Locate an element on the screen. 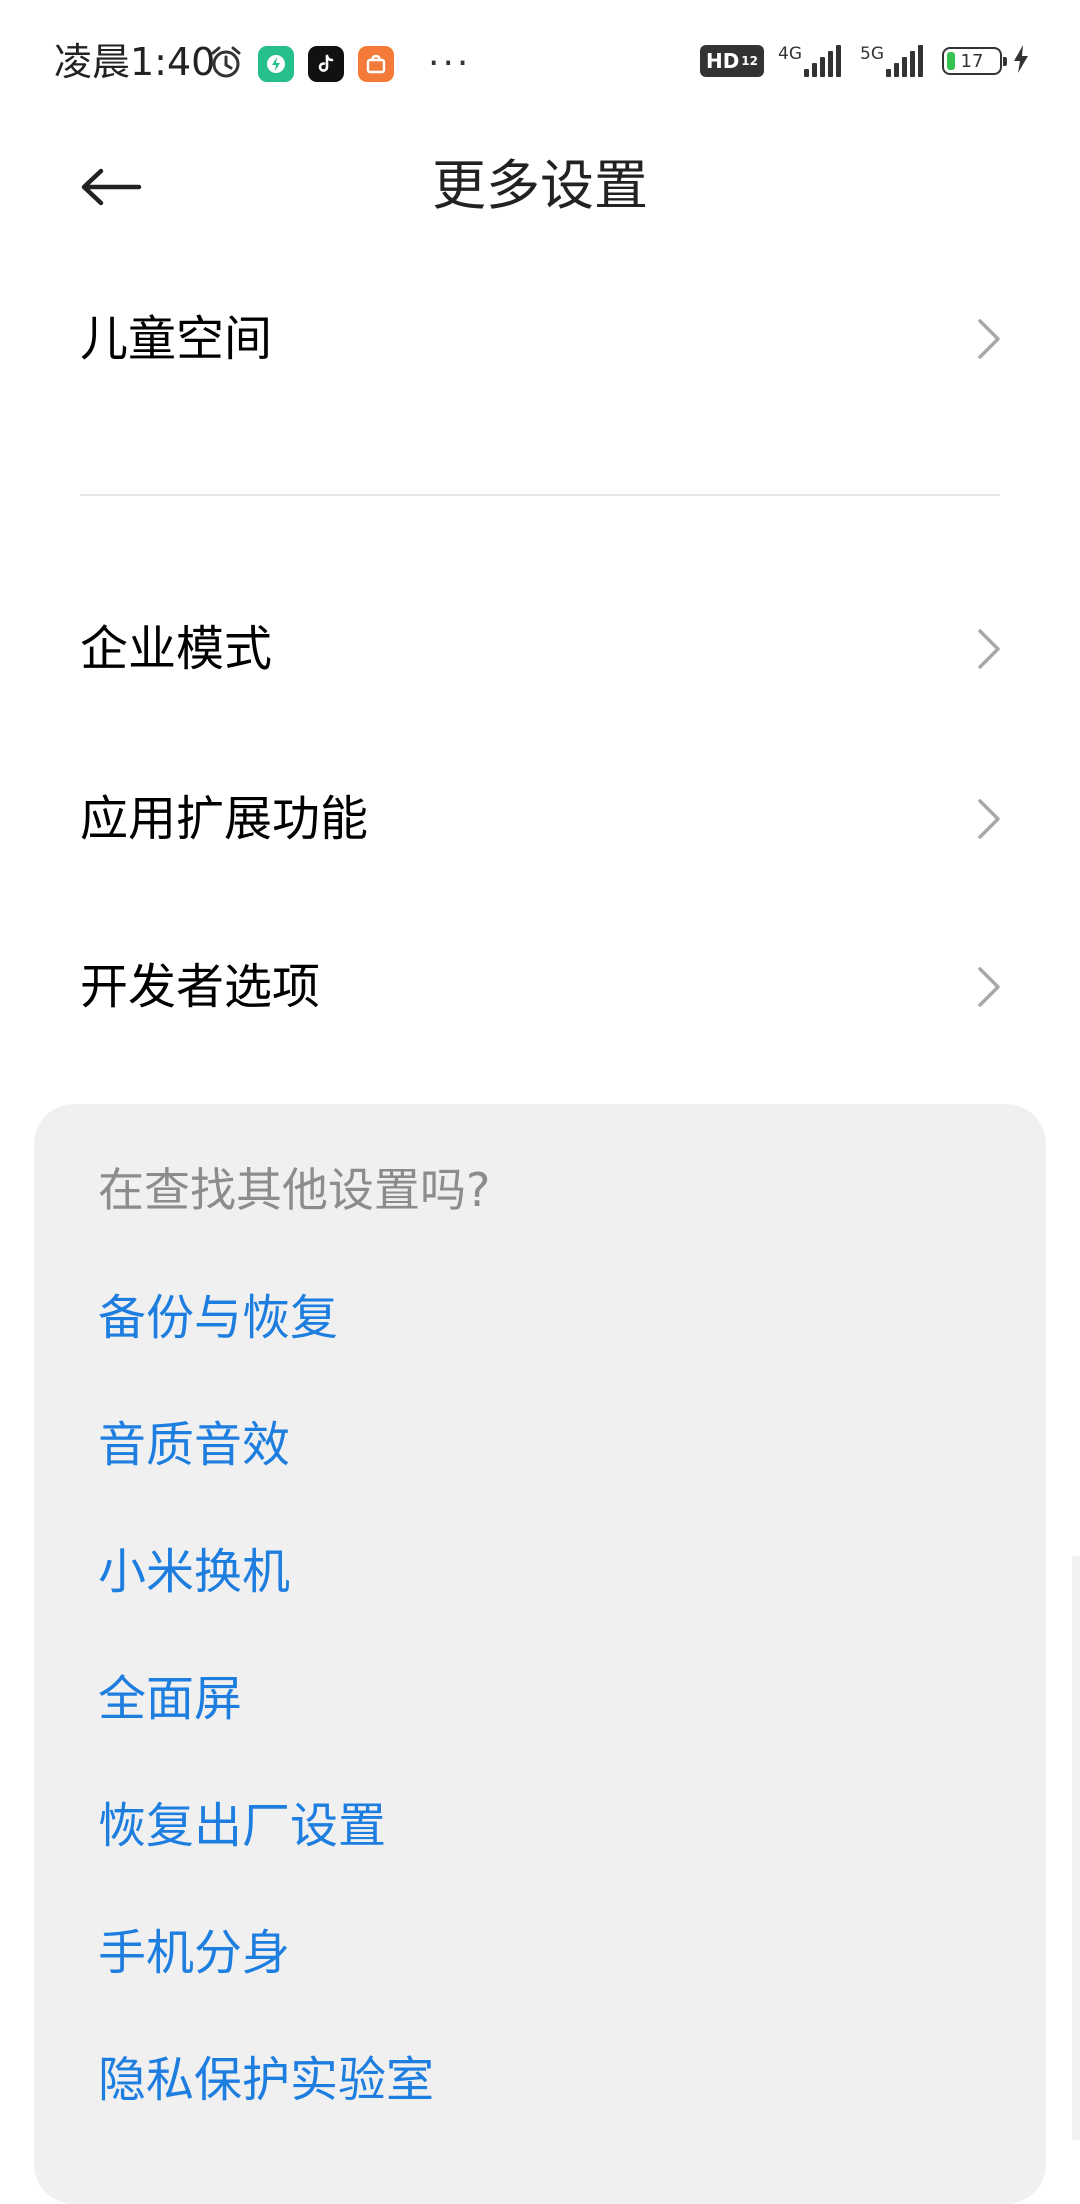 The width and height of the screenshot is (1080, 2204). suggestion-link-dual-apps: 手机分身 is located at coordinates (194, 1953).